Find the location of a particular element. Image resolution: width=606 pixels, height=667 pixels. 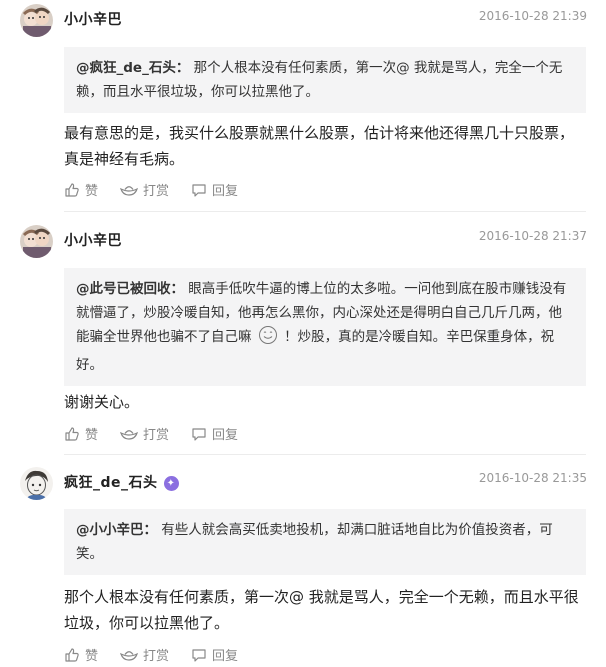

comment-timestamp: 2016-10-28 21:37 is located at coordinates (532, 236).